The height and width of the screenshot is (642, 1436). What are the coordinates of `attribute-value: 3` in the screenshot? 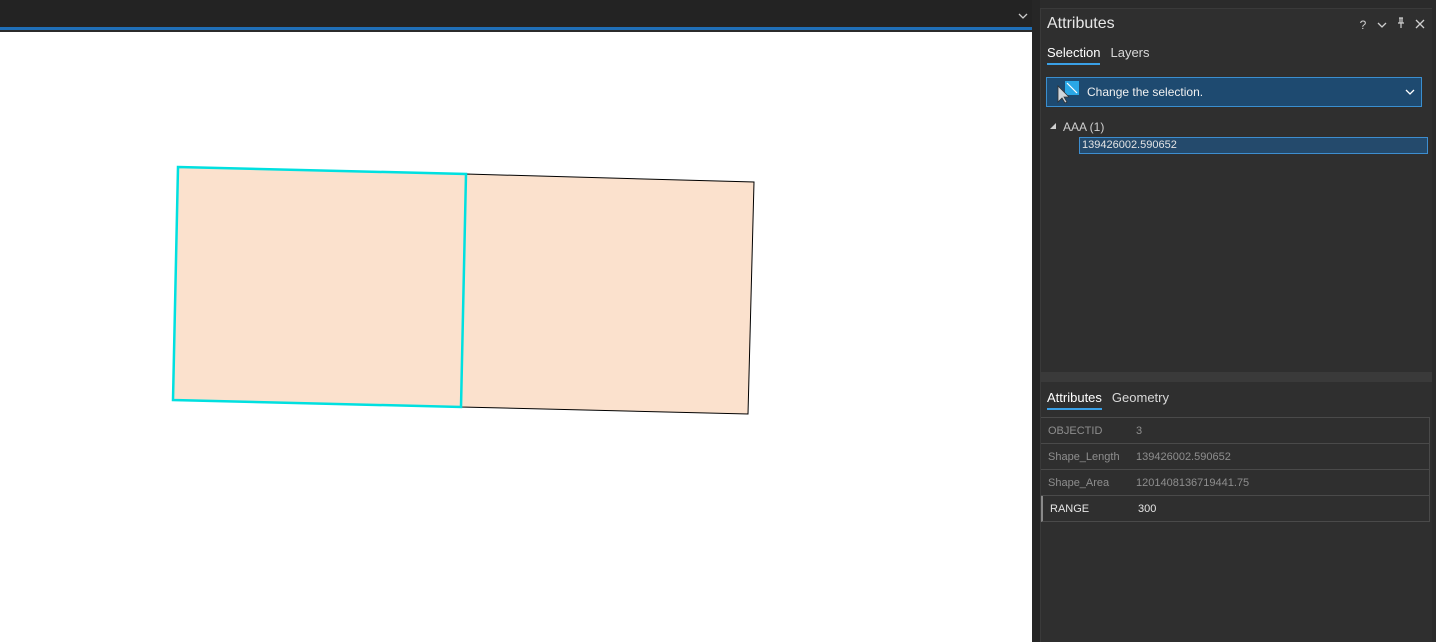 It's located at (1139, 430).